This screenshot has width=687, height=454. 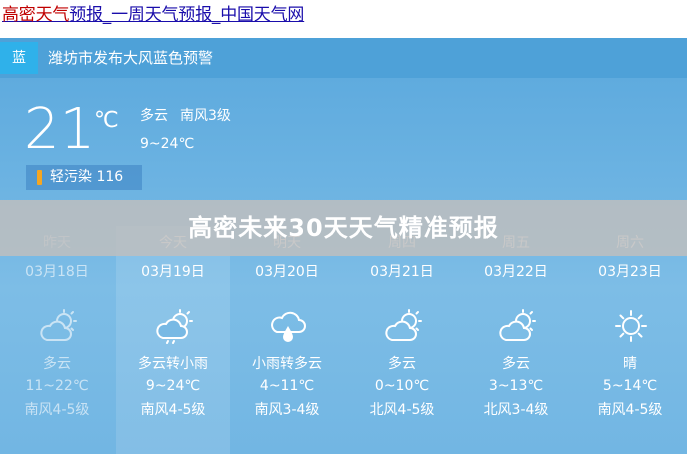 I want to click on forecast-day-today: 今天 03月19日 多云转小雨 9~24℃ 南风4-5级, so click(x=173, y=340).